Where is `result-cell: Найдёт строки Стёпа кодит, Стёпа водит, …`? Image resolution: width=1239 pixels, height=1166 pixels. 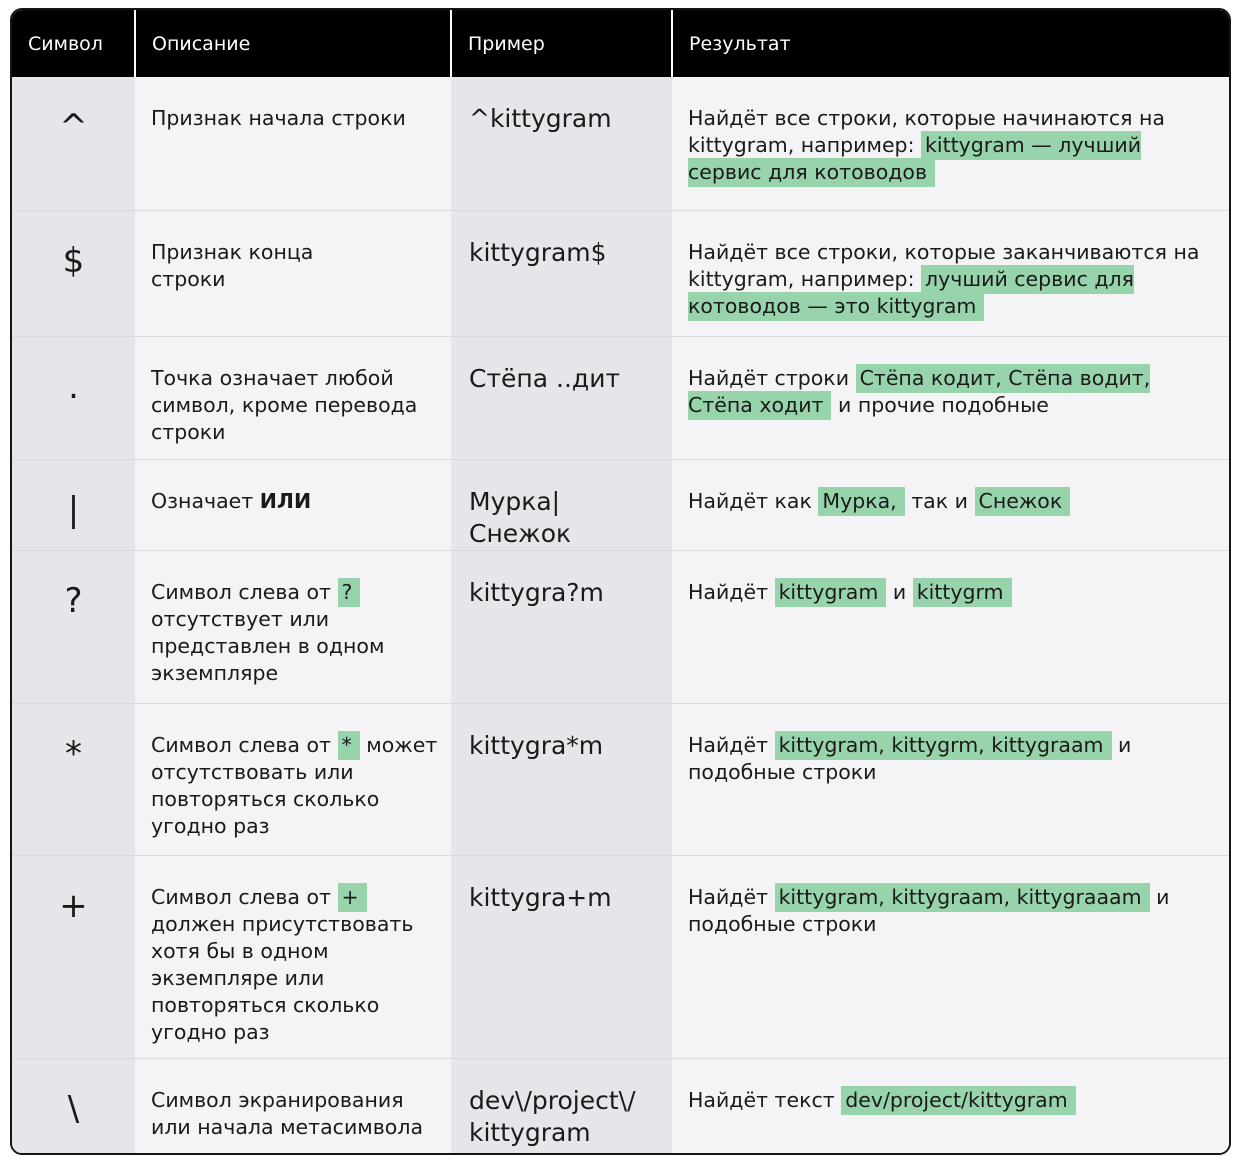 result-cell: Найдёт строки Стёпа кодит, Стёпа водит, … is located at coordinates (950, 397).